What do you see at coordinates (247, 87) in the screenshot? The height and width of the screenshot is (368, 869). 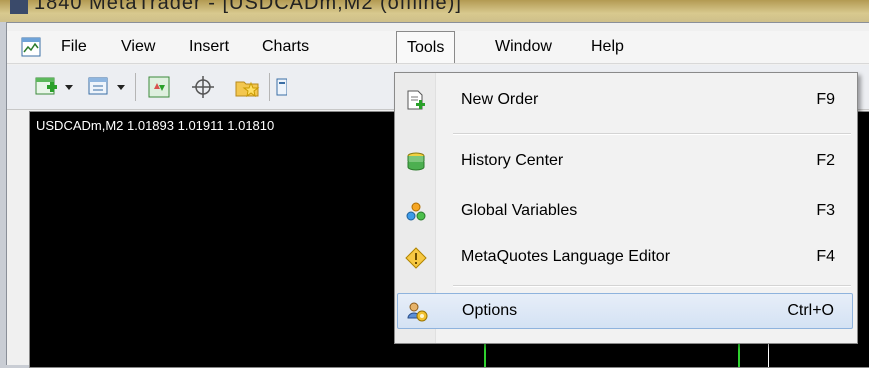 I see `favorites-icon` at bounding box center [247, 87].